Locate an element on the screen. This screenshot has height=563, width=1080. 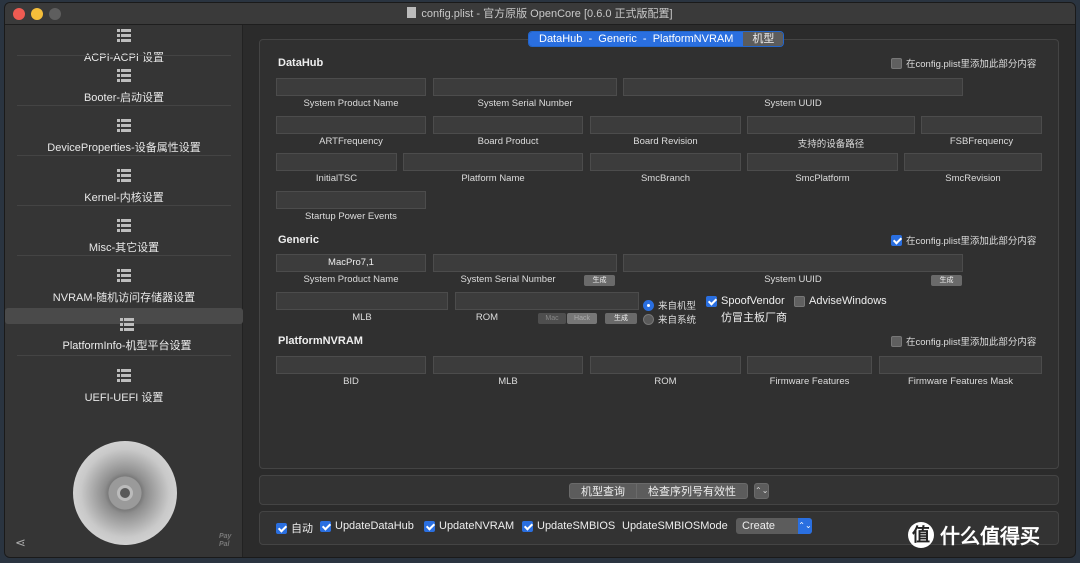
section-title-generic: Generic is located at coordinates (298, 240).